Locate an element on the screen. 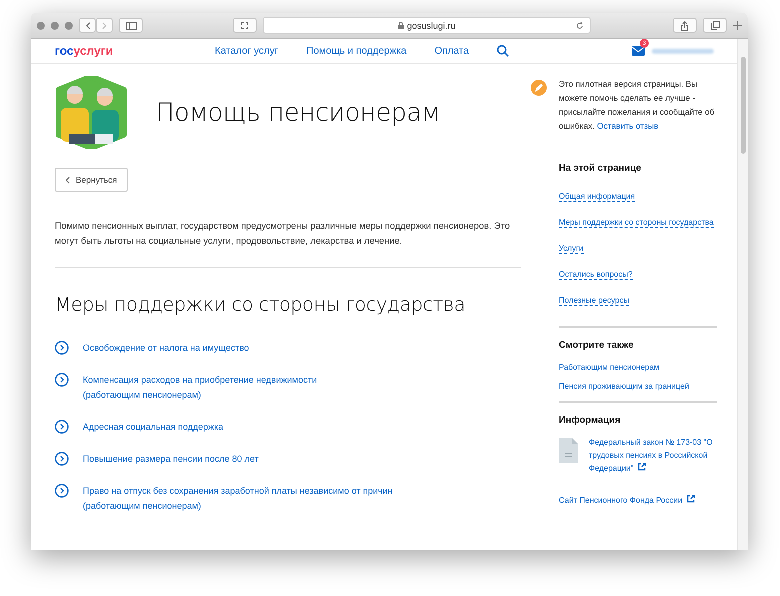  anchor-link: Полезные ресурсы is located at coordinates (594, 301).